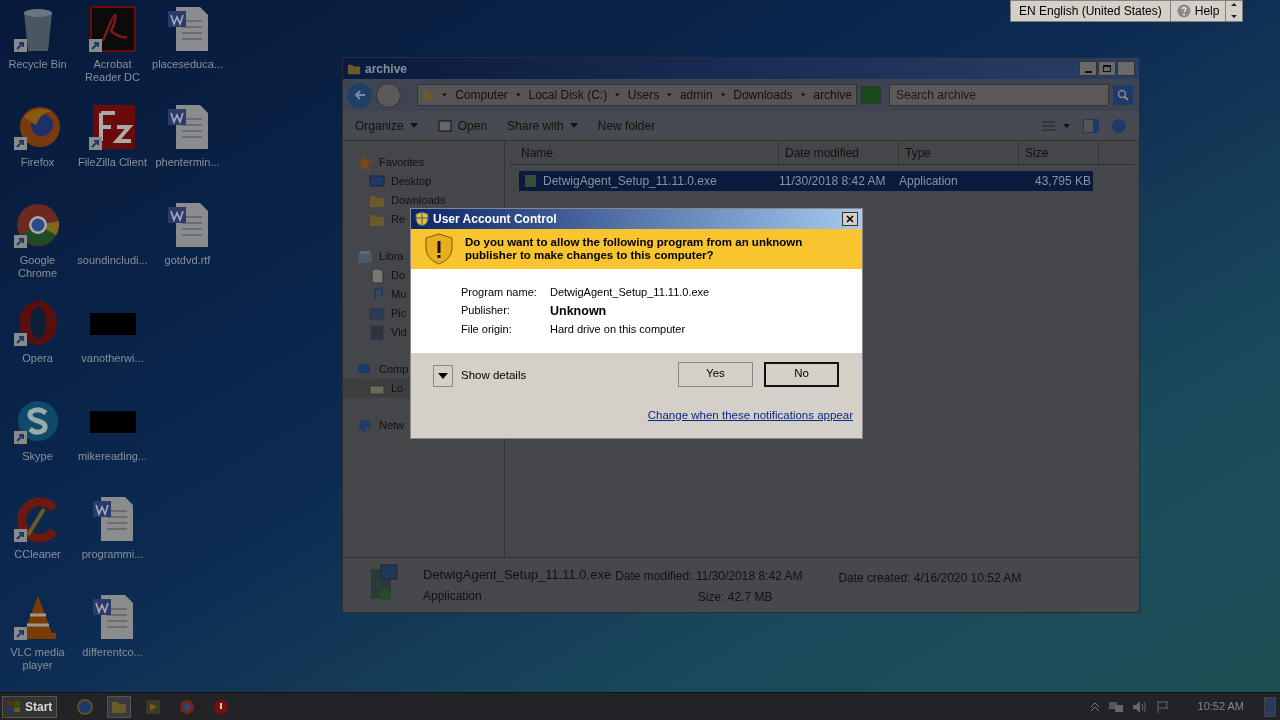  Describe the element at coordinates (578, 311) in the screenshot. I see `field-value: Unknown` at that location.